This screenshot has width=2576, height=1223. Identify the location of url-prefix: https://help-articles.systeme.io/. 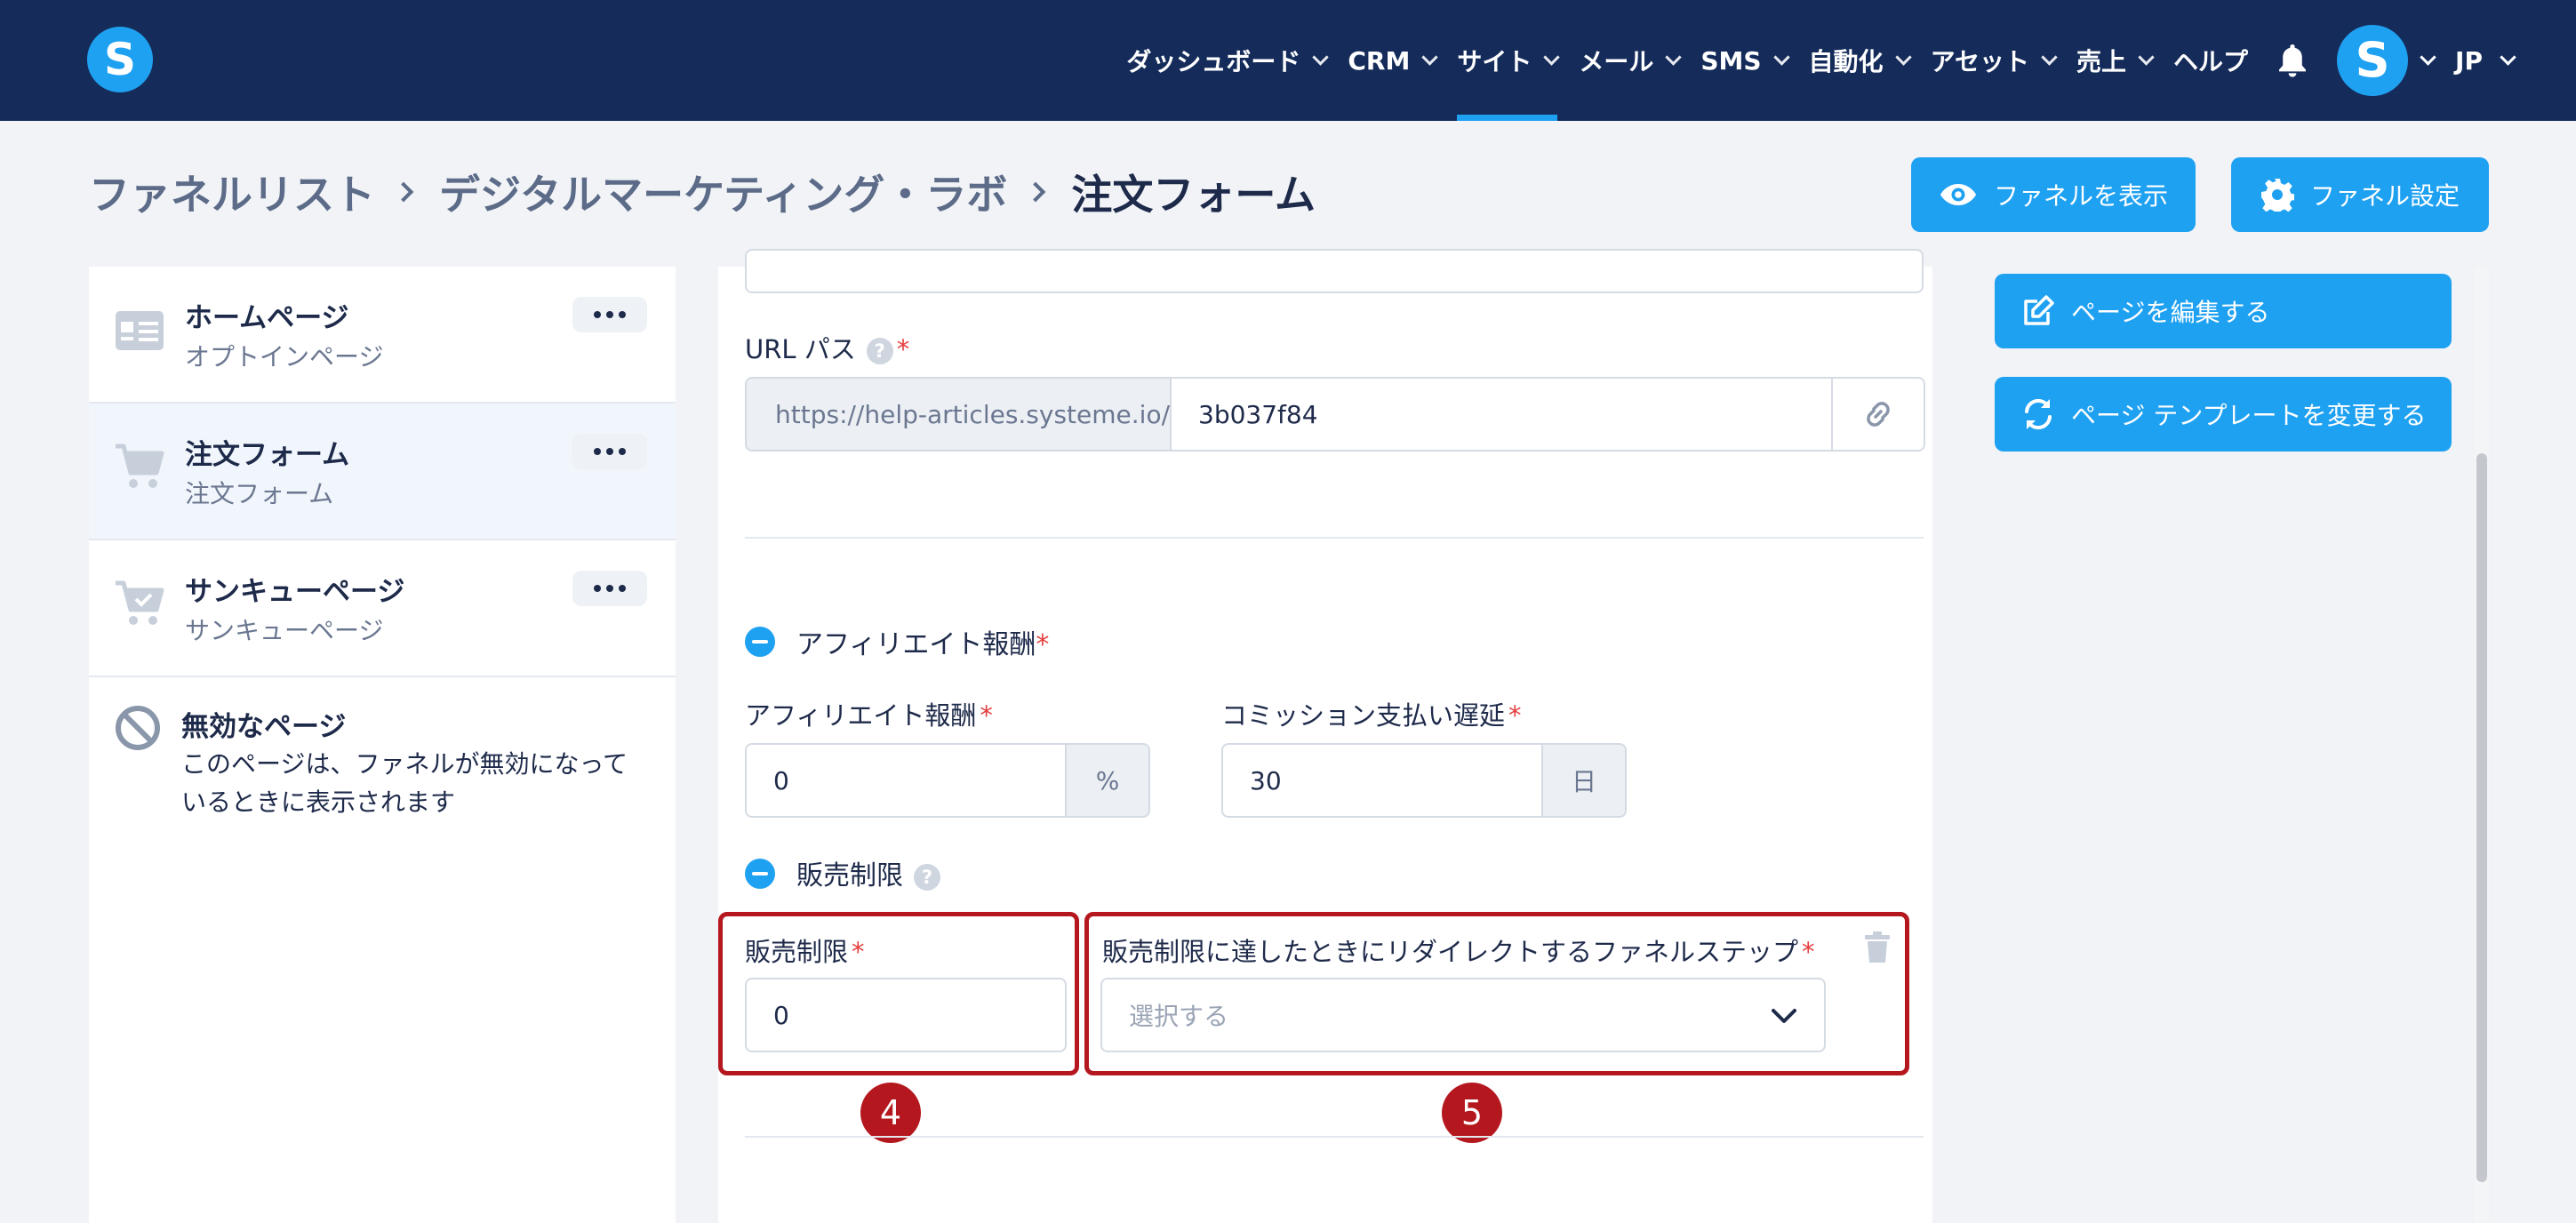
(958, 414).